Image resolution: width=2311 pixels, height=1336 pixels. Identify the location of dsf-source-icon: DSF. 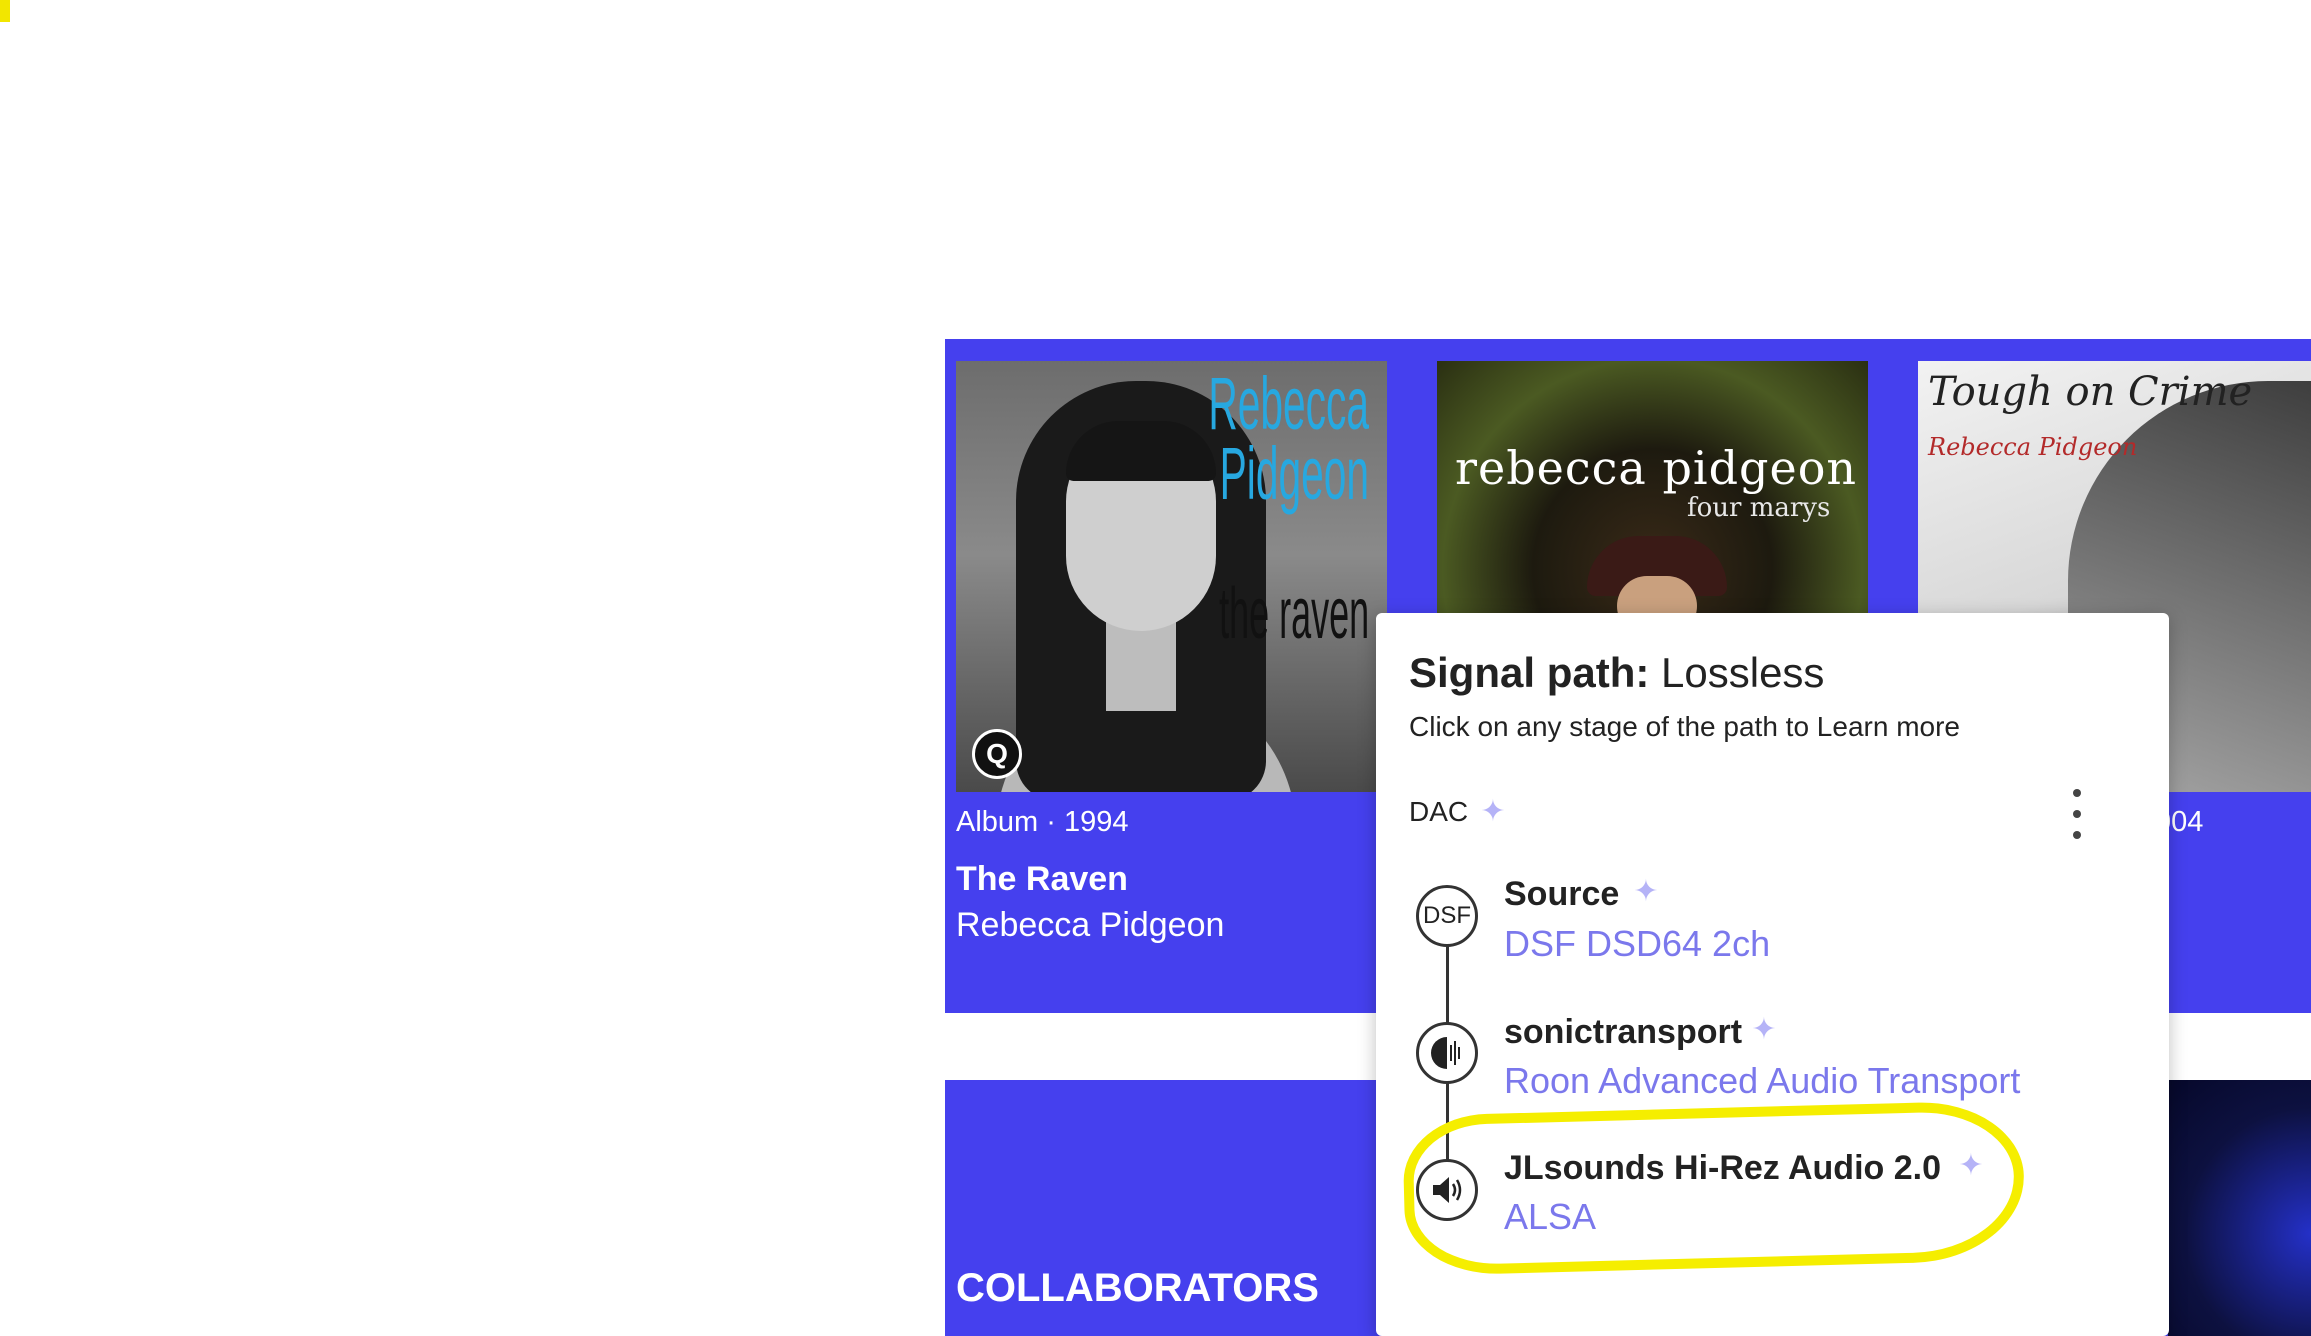
(1447, 916).